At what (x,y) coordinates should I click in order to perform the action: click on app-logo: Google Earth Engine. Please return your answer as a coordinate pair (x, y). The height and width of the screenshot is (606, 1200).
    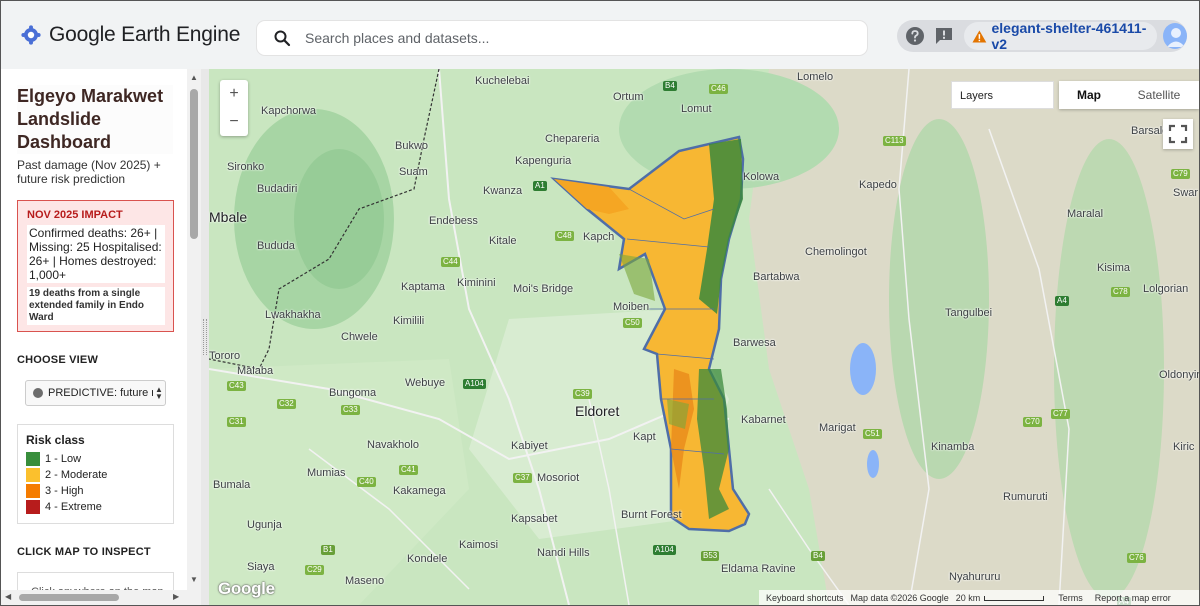
    Looking at the image, I should click on (130, 35).